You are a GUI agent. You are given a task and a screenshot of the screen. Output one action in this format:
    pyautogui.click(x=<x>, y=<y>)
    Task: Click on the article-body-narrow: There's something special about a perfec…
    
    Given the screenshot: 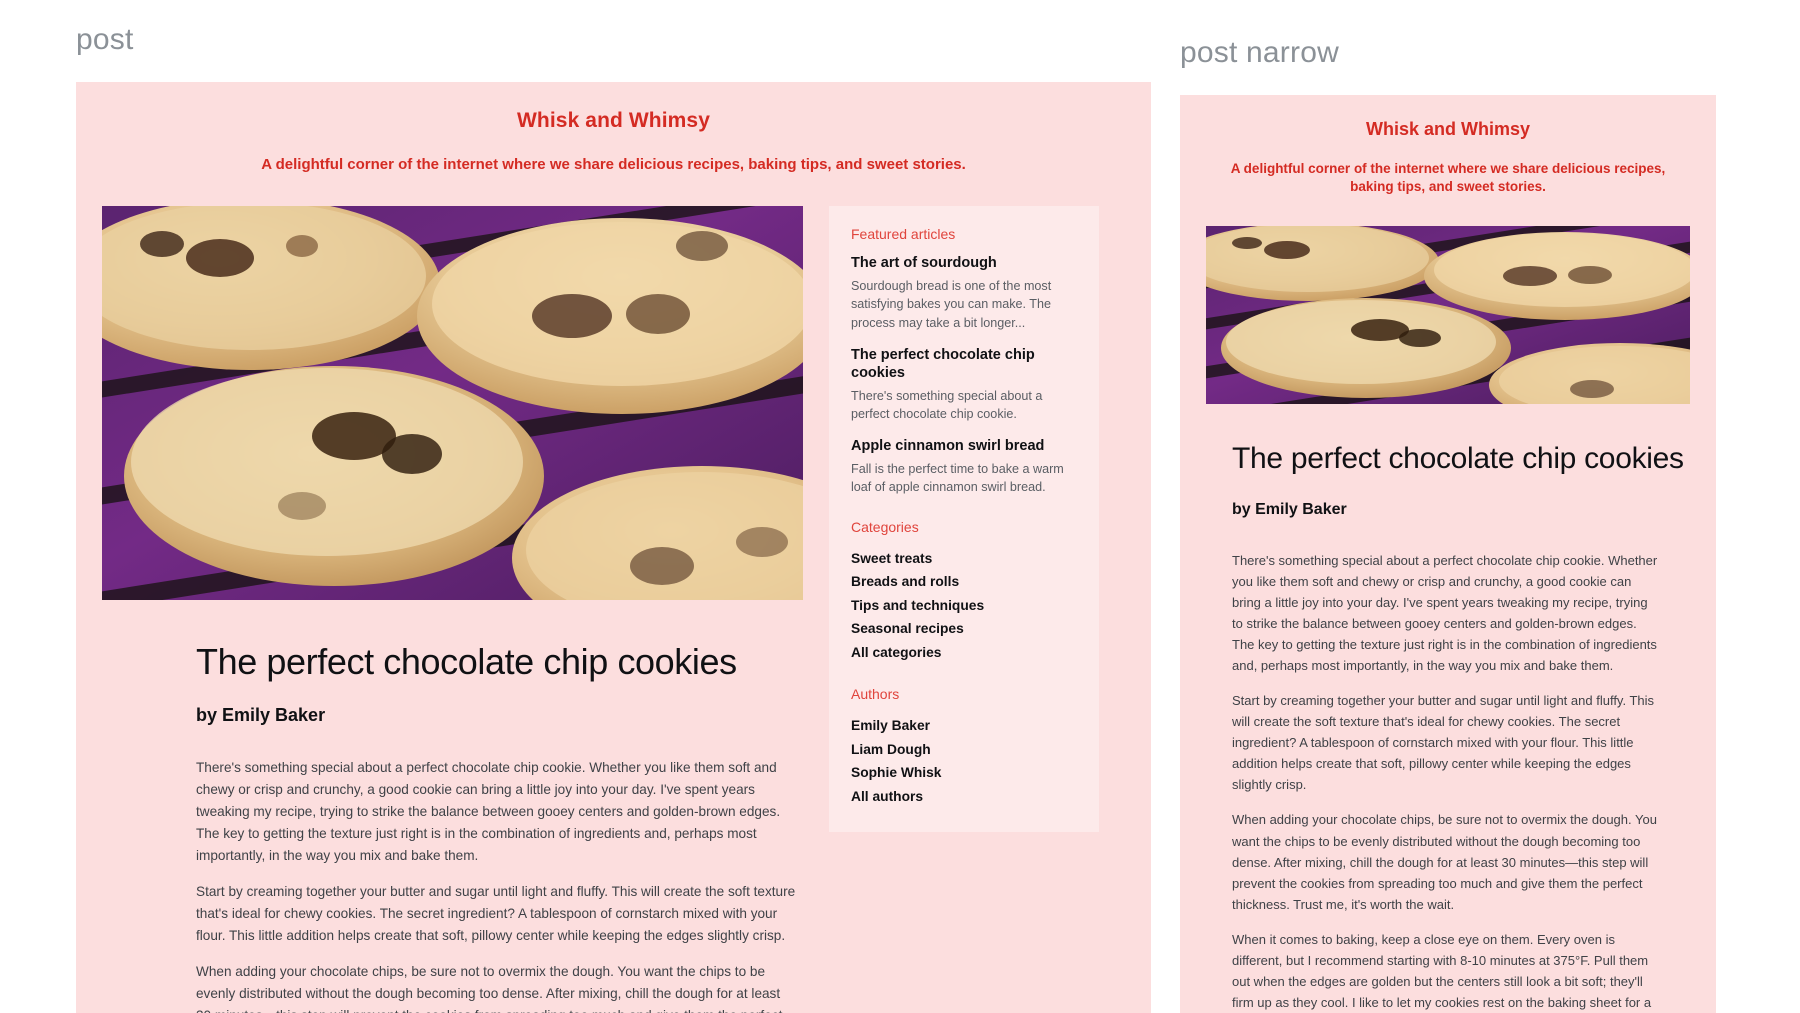 What is the action you would take?
    pyautogui.click(x=1461, y=781)
    